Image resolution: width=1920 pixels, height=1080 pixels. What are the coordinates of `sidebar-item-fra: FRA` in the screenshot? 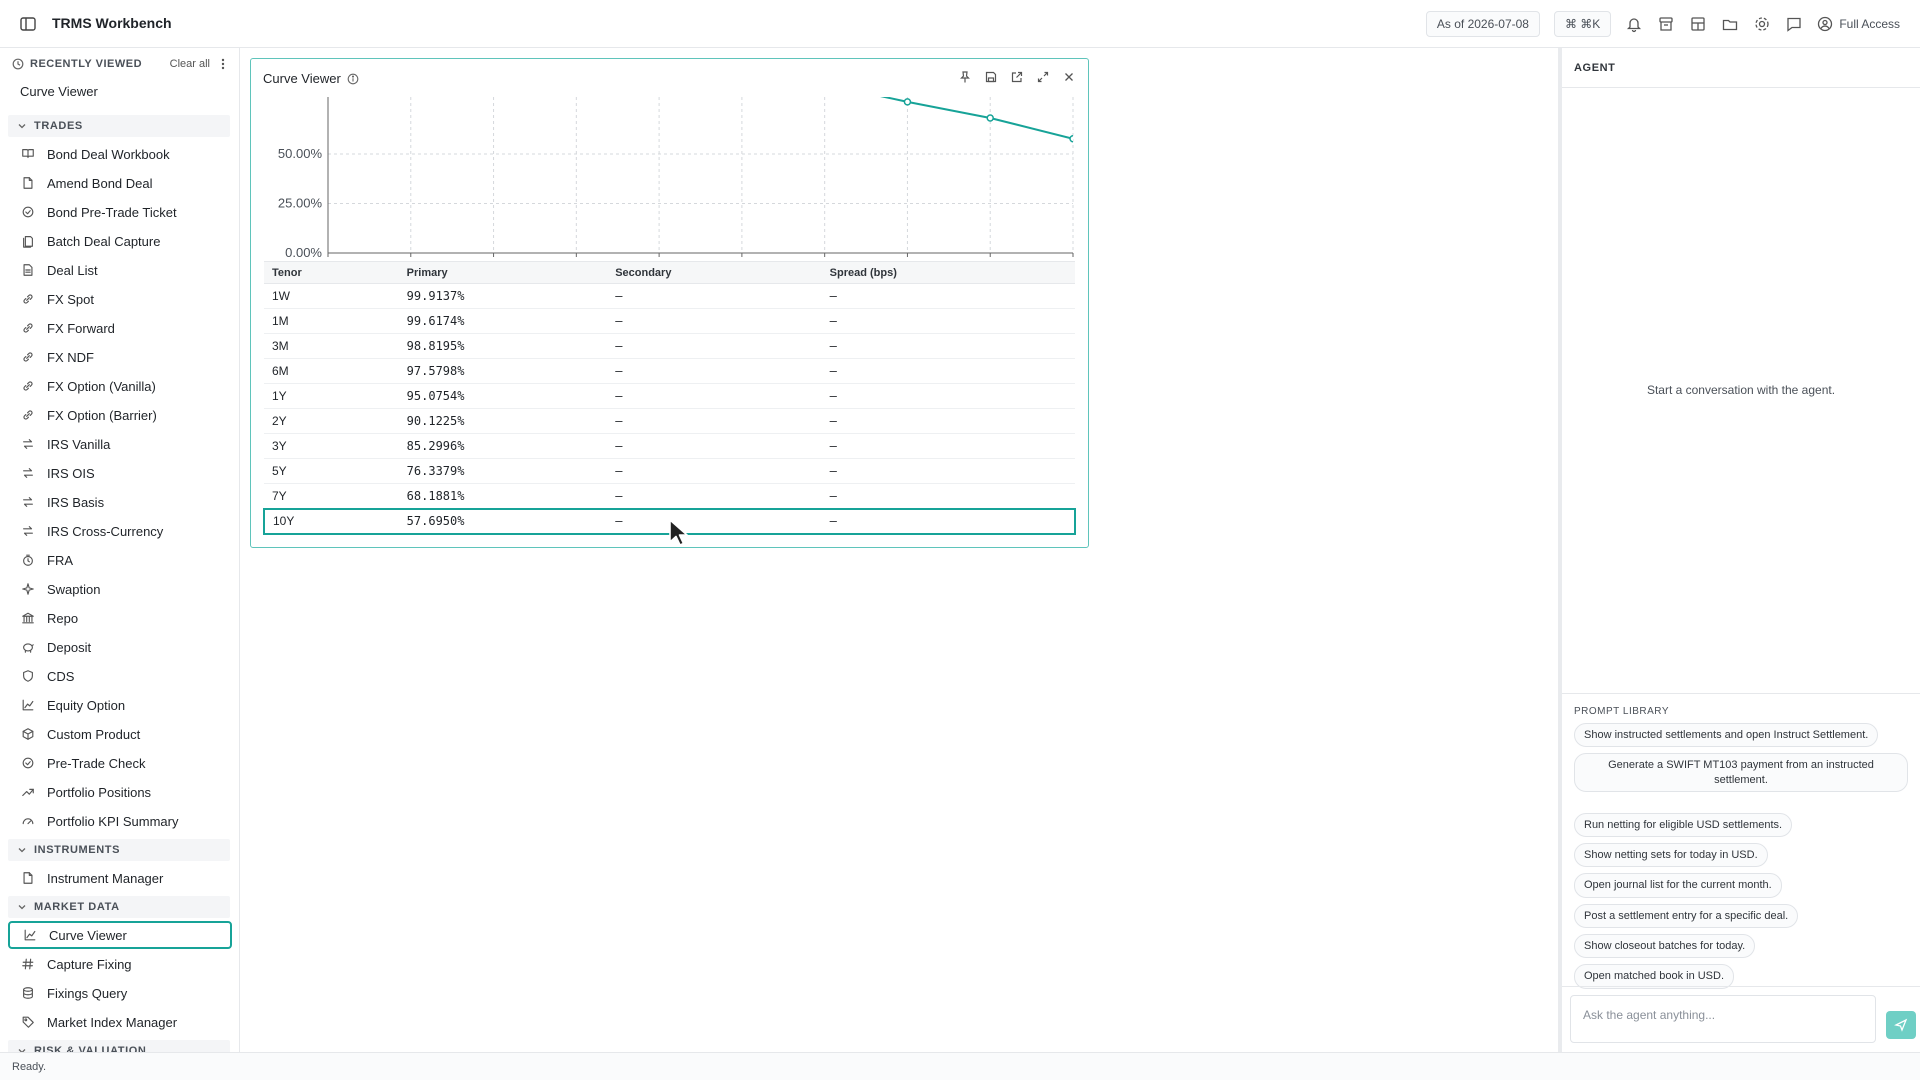 It's located at (120, 560).